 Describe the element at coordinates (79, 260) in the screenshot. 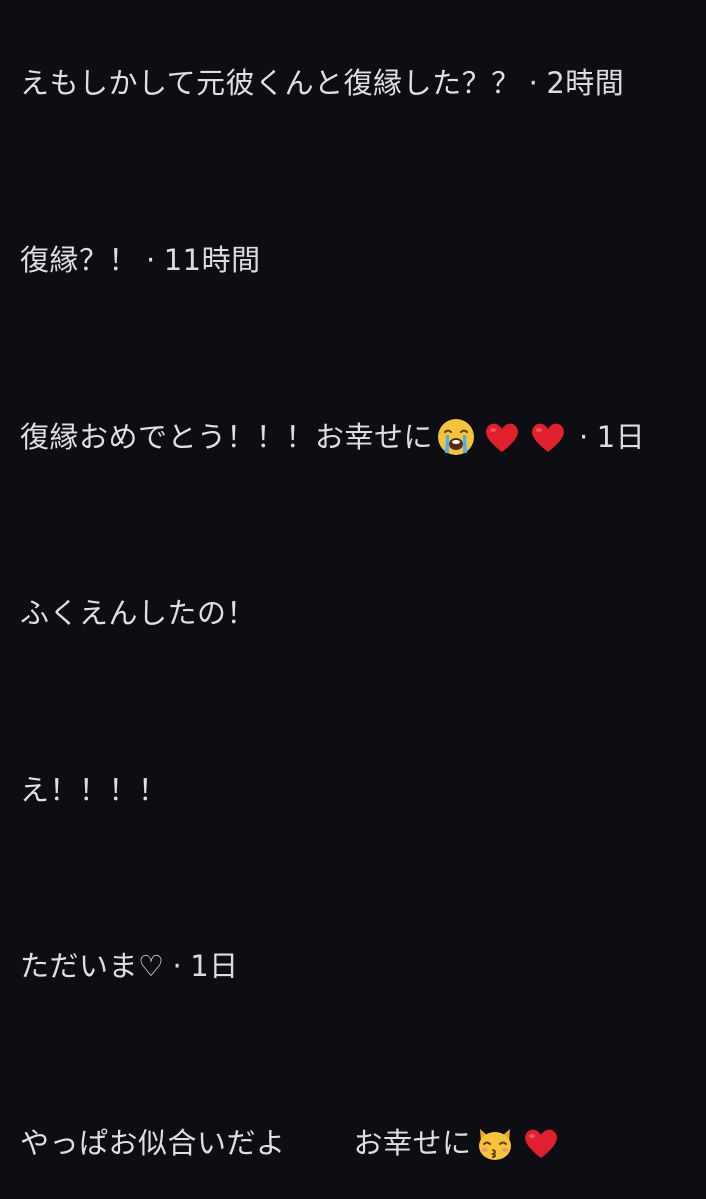

I see `comment-text: 復縁？！` at that location.